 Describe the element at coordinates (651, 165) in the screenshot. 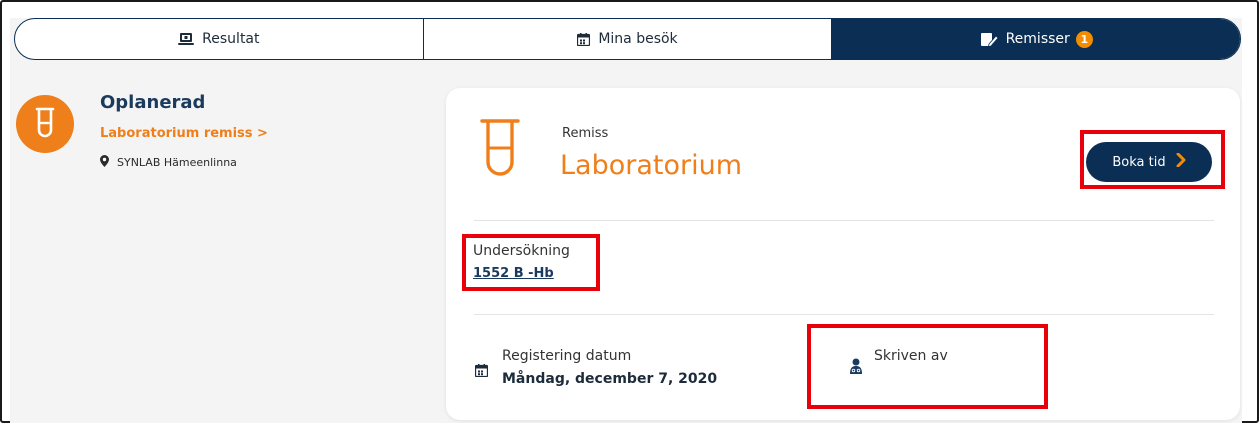

I see `card-title: Laboratorium` at that location.